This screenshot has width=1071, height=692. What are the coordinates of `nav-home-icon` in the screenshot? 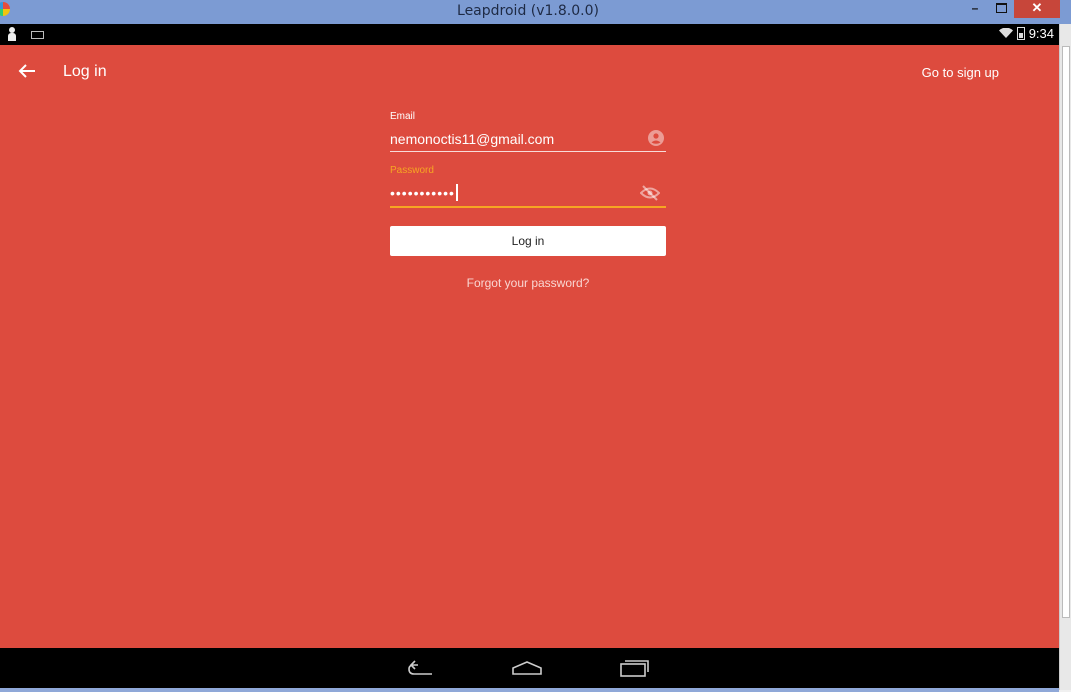 It's located at (527, 668).